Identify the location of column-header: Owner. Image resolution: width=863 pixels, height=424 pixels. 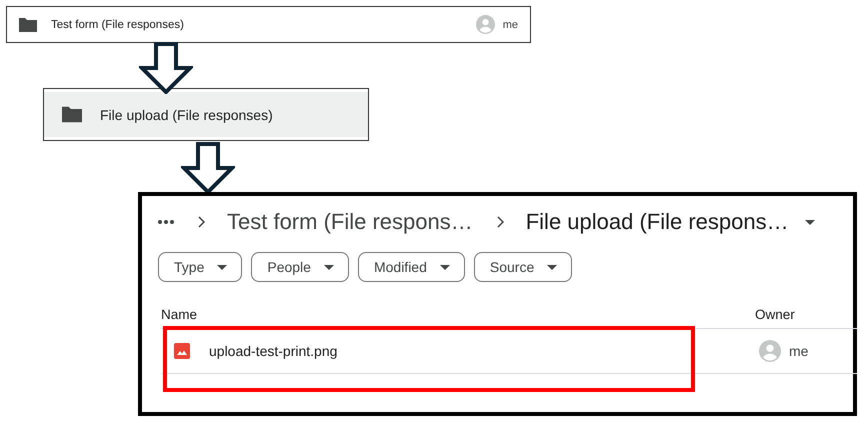
(804, 314).